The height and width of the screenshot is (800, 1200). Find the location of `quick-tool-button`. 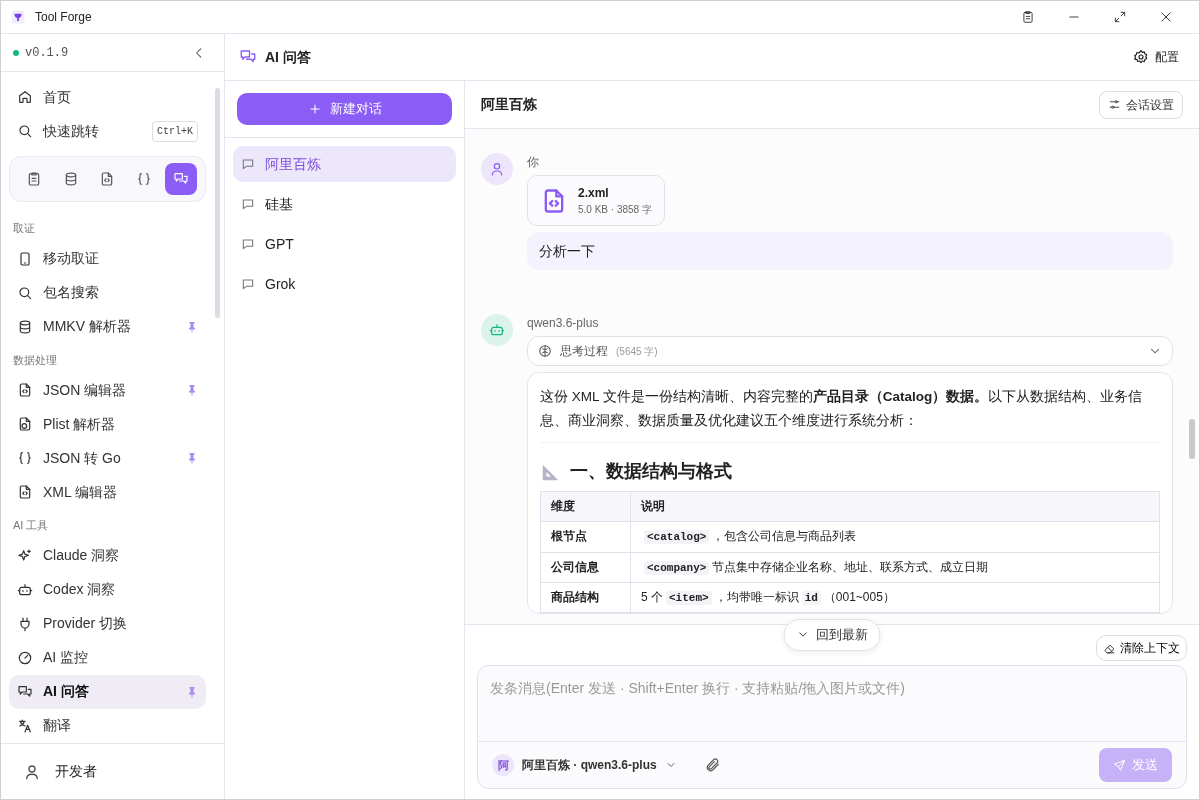

quick-tool-button is located at coordinates (180, 179).